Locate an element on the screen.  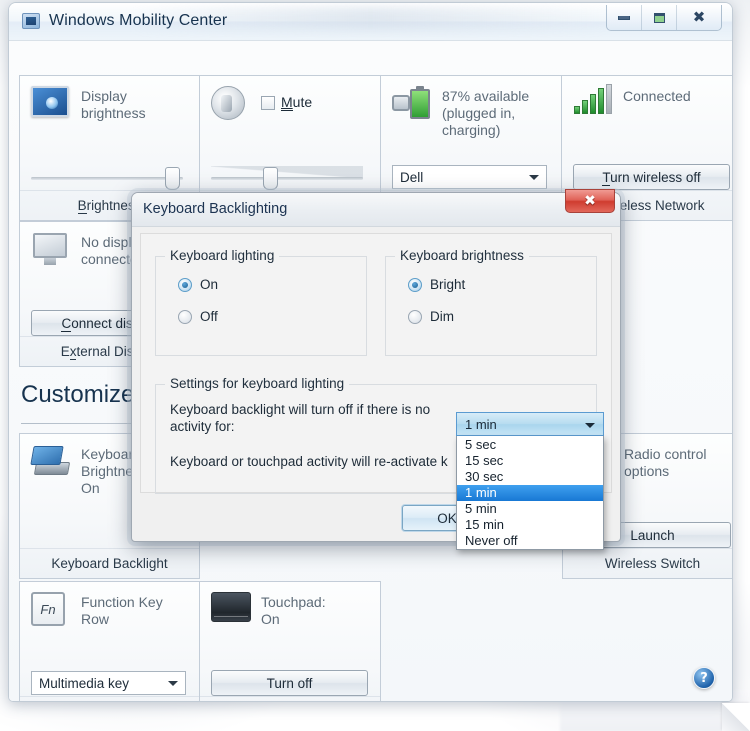
window-controls: ✖ is located at coordinates (664, 18).